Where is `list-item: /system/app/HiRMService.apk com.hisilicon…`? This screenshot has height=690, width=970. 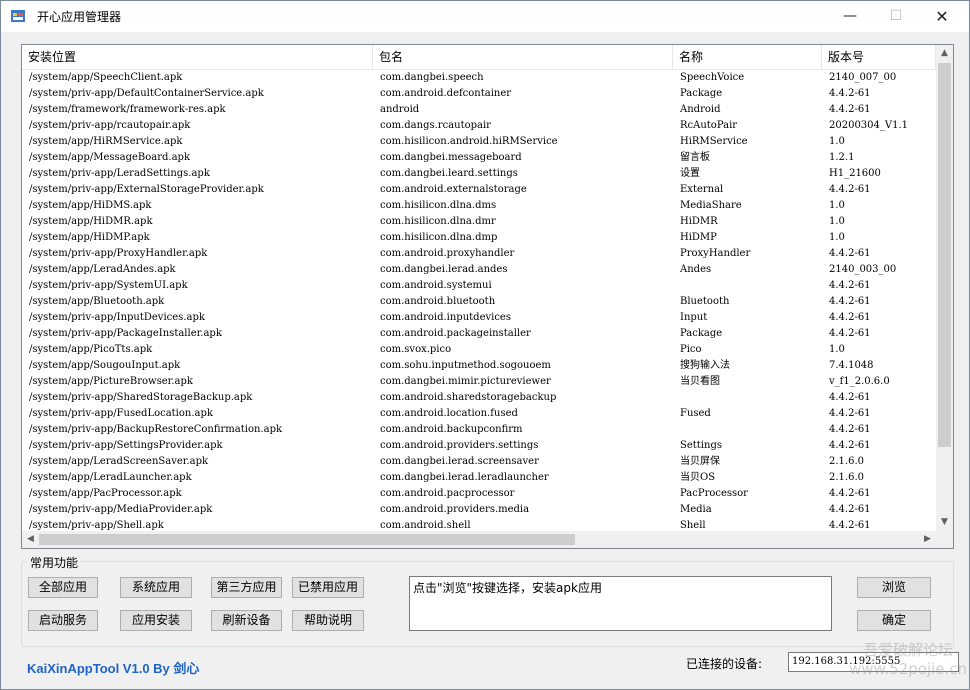
list-item: /system/app/HiRMService.apk com.hisilicon… is located at coordinates (479, 142).